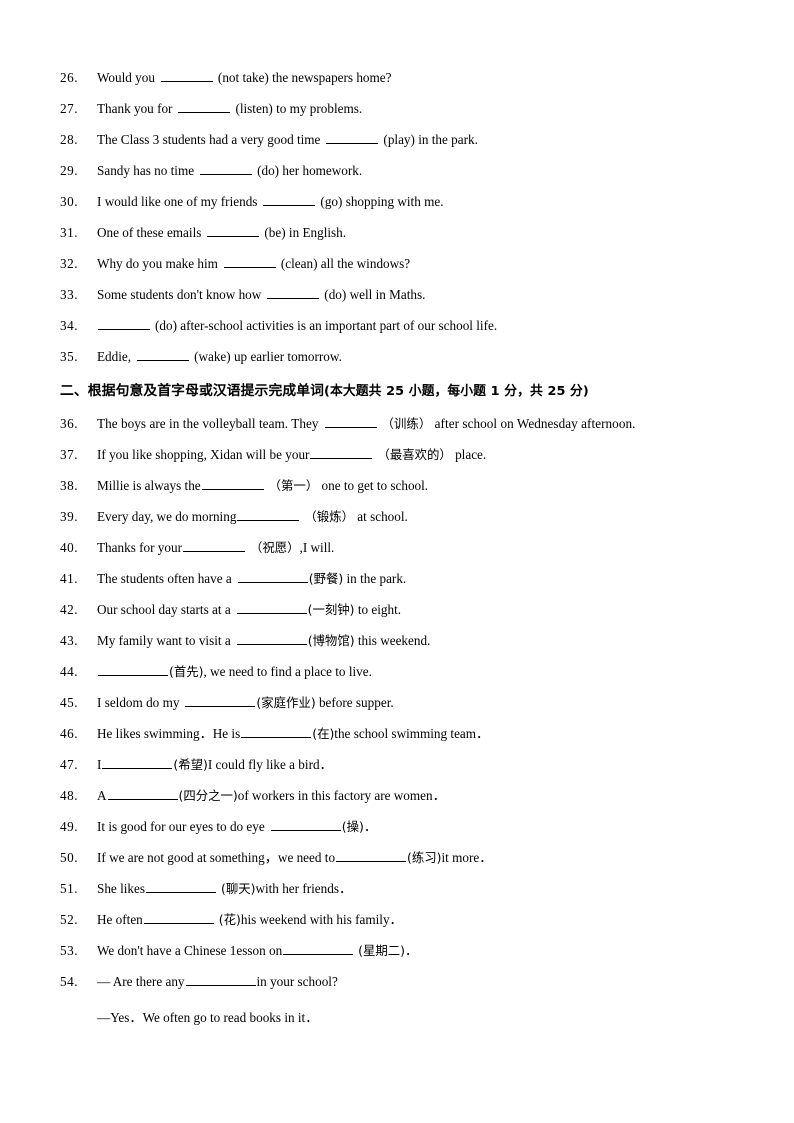 The height and width of the screenshot is (1123, 794). What do you see at coordinates (164, 609) in the screenshot?
I see `question-text-pre: Our school day starts at a` at bounding box center [164, 609].